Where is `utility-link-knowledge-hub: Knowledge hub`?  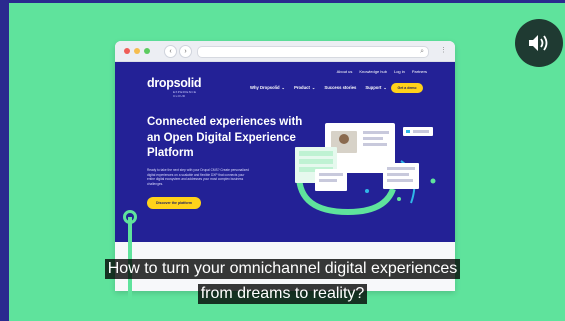
utility-link-knowledge-hub: Knowledge hub is located at coordinates (373, 71).